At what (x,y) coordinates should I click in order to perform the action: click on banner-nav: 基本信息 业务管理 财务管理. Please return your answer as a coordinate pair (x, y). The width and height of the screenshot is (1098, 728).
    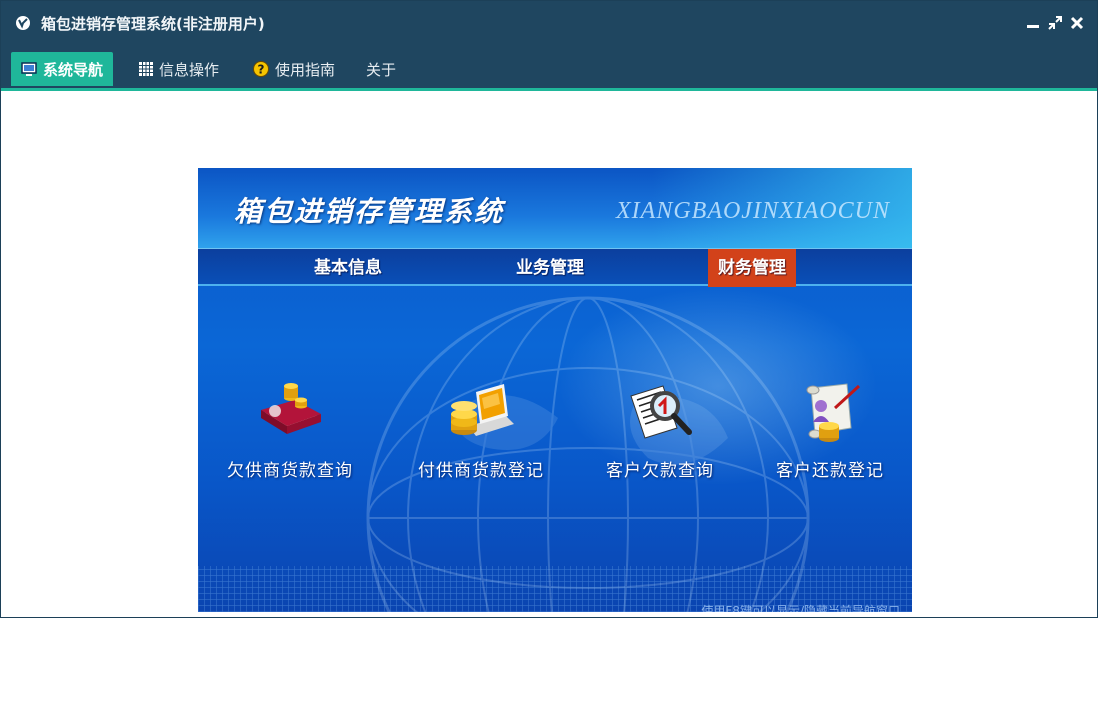
    Looking at the image, I should click on (555, 267).